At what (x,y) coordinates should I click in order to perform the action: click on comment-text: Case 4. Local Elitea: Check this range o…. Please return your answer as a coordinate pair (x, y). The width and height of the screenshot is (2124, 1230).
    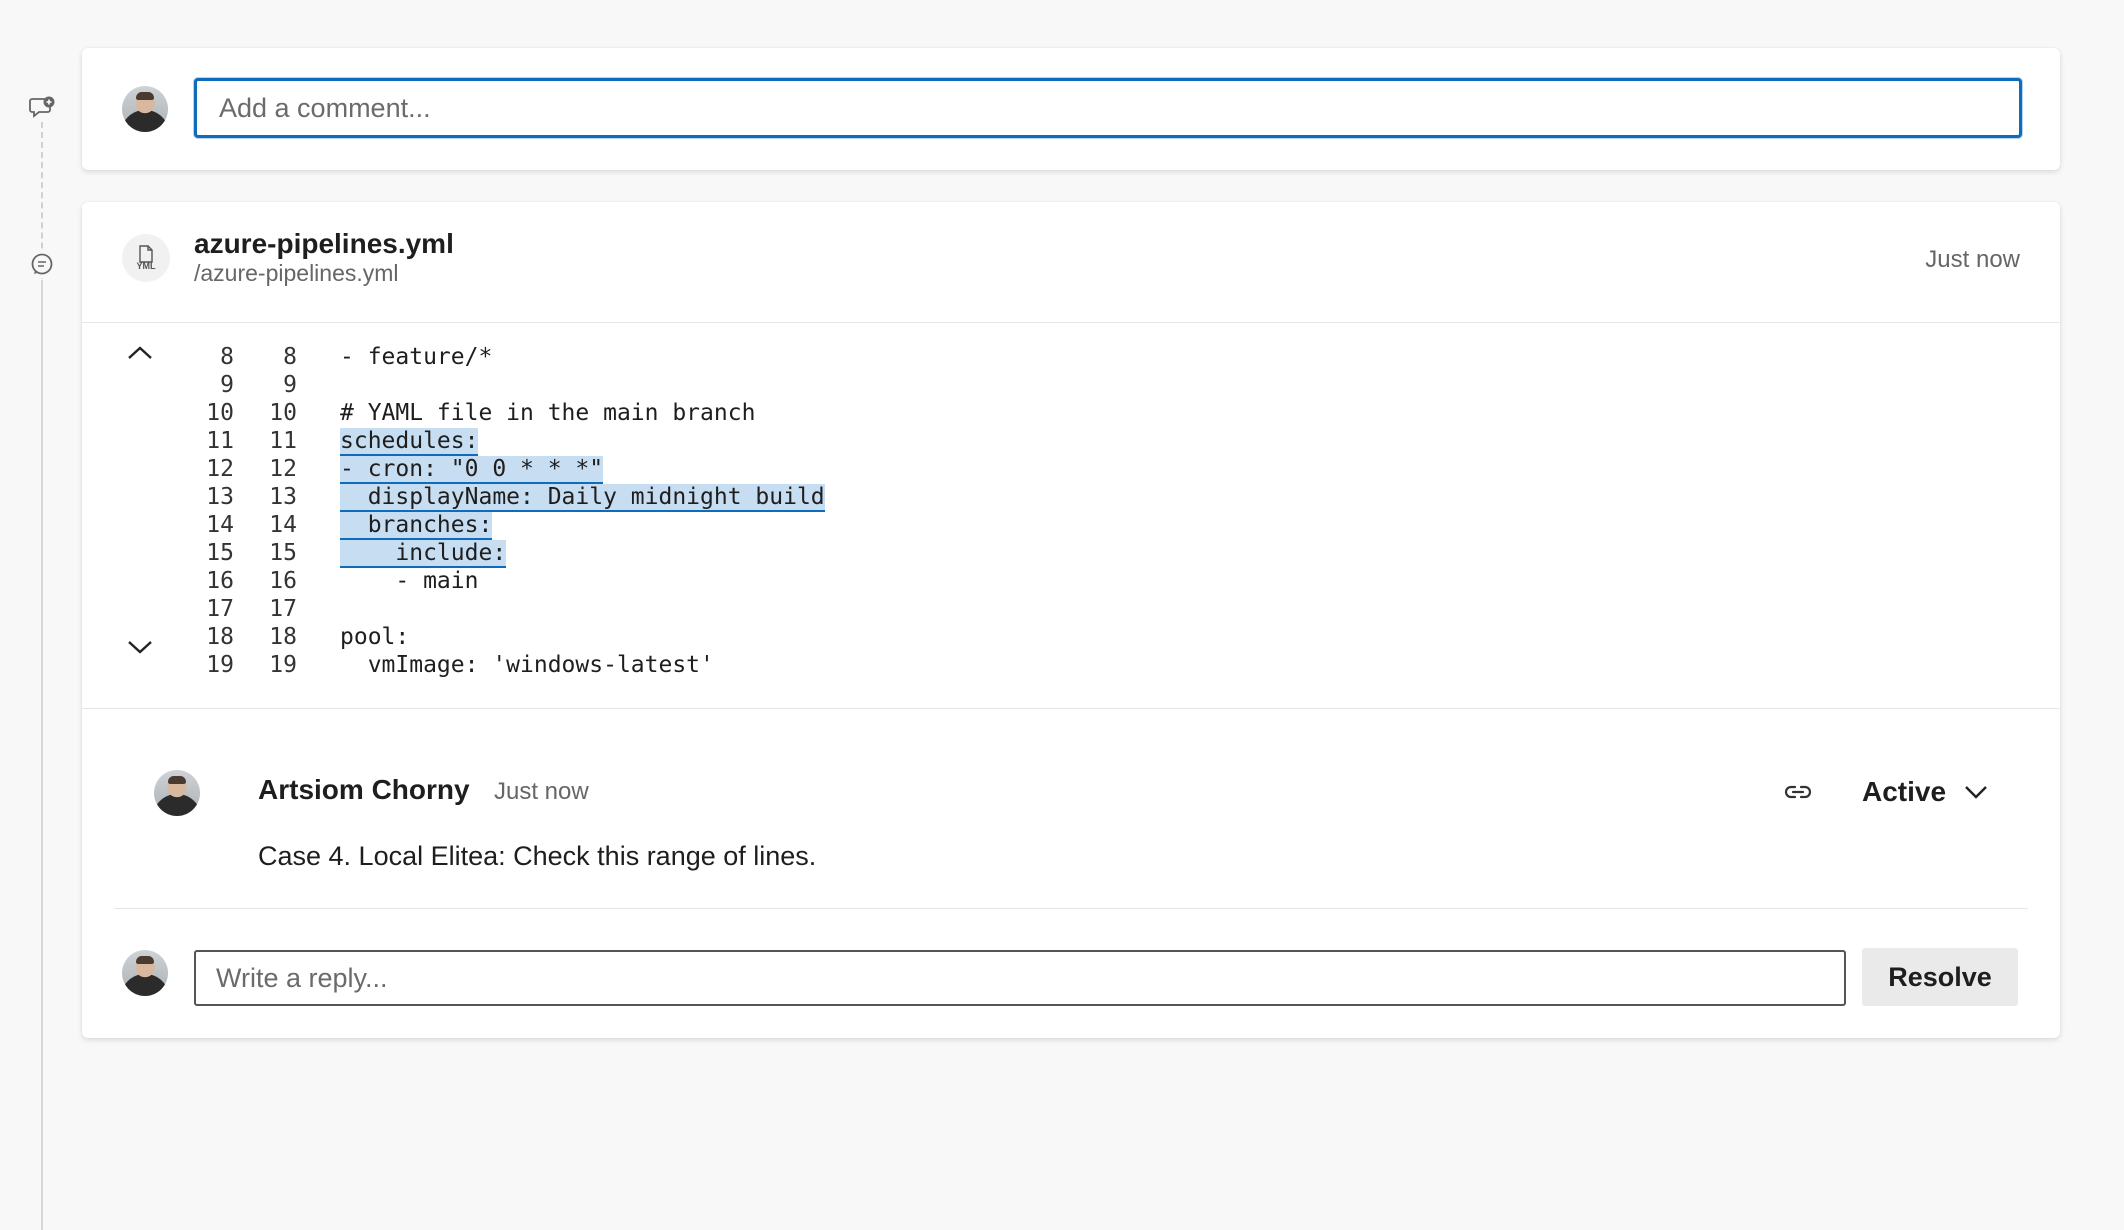
    Looking at the image, I should click on (537, 856).